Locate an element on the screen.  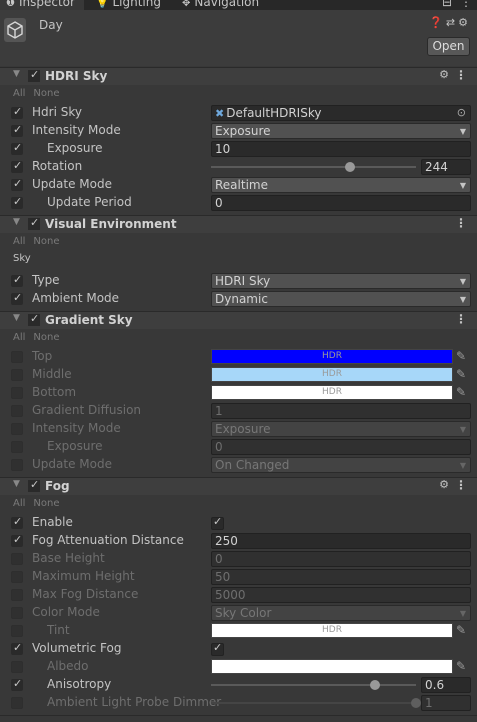
gradient-sky-header: ▼ Gradient Sky ⋮ is located at coordinates (238, 320).